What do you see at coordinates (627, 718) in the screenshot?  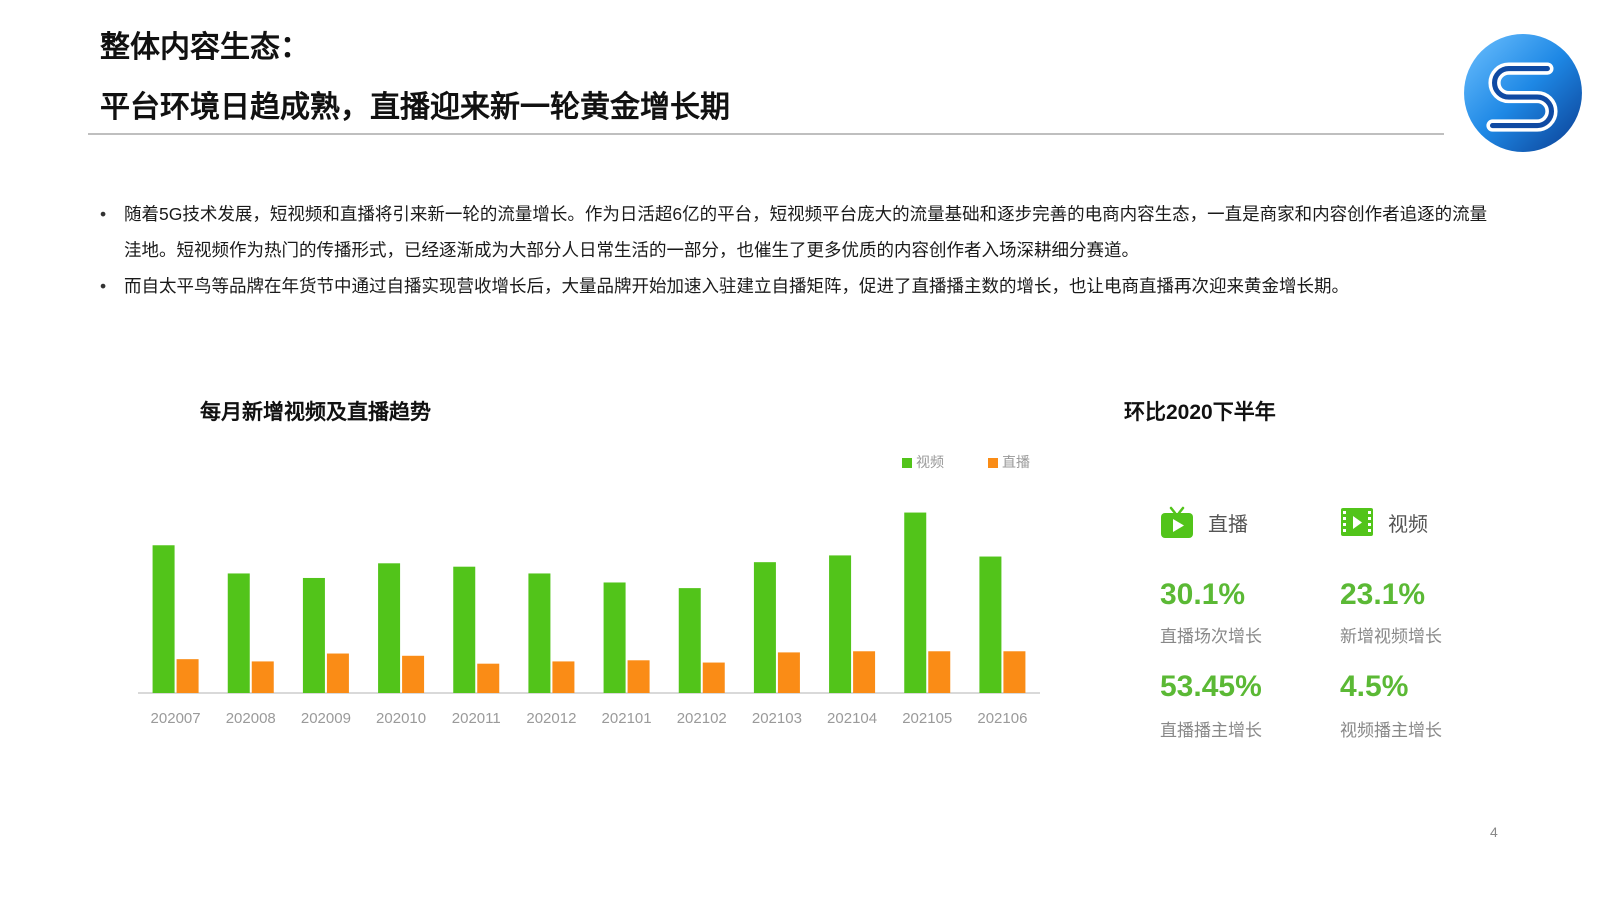 I see `x-tick-label: 202101` at bounding box center [627, 718].